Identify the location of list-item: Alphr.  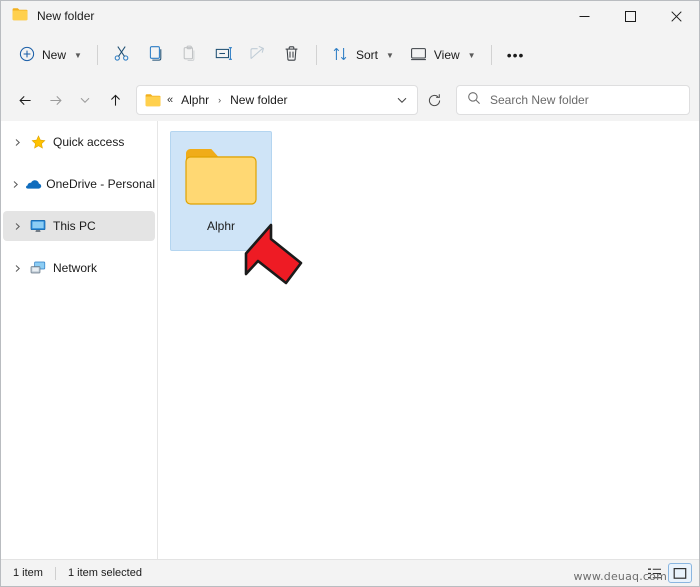
(221, 191).